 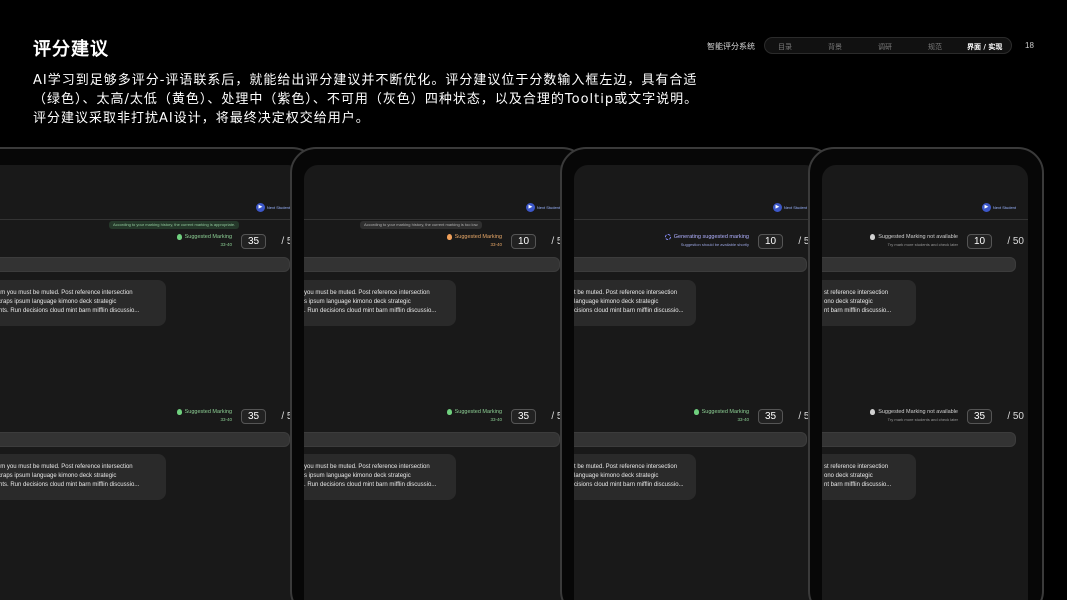 What do you see at coordinates (731, 46) in the screenshot?
I see `system-name: 智能评分系统` at bounding box center [731, 46].